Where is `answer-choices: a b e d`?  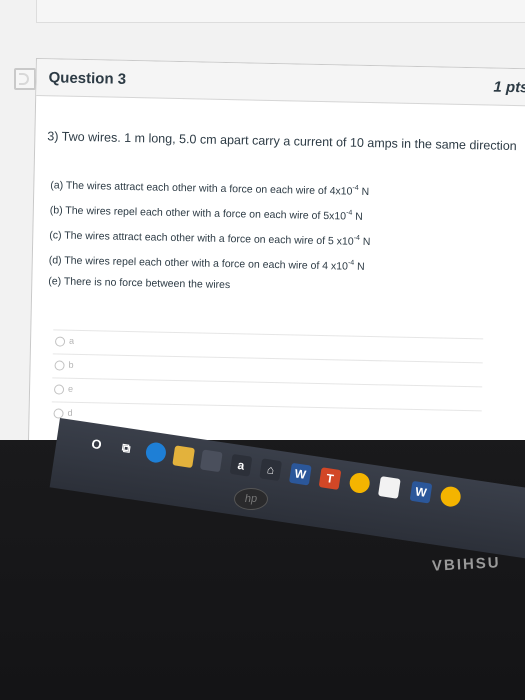 answer-choices: a b e d is located at coordinates (267, 382).